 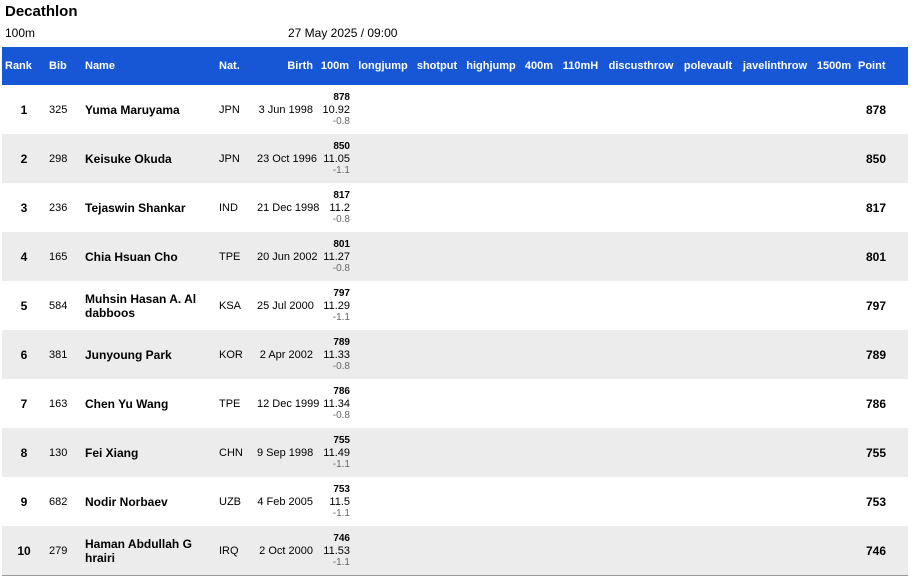 What do you see at coordinates (24, 354) in the screenshot?
I see `rank-cell: 6` at bounding box center [24, 354].